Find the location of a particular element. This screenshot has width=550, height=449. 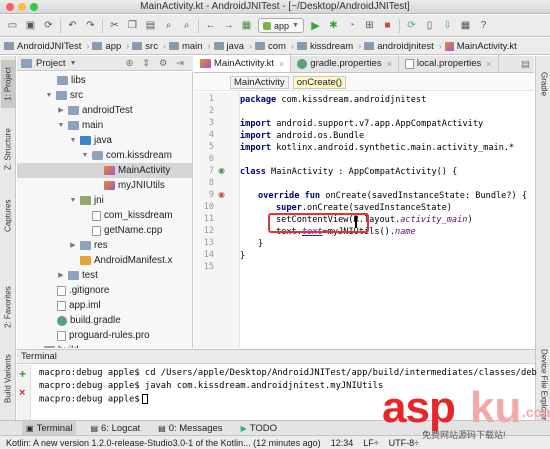

breadcrumb-class: MainActivity is located at coordinates (259, 82).